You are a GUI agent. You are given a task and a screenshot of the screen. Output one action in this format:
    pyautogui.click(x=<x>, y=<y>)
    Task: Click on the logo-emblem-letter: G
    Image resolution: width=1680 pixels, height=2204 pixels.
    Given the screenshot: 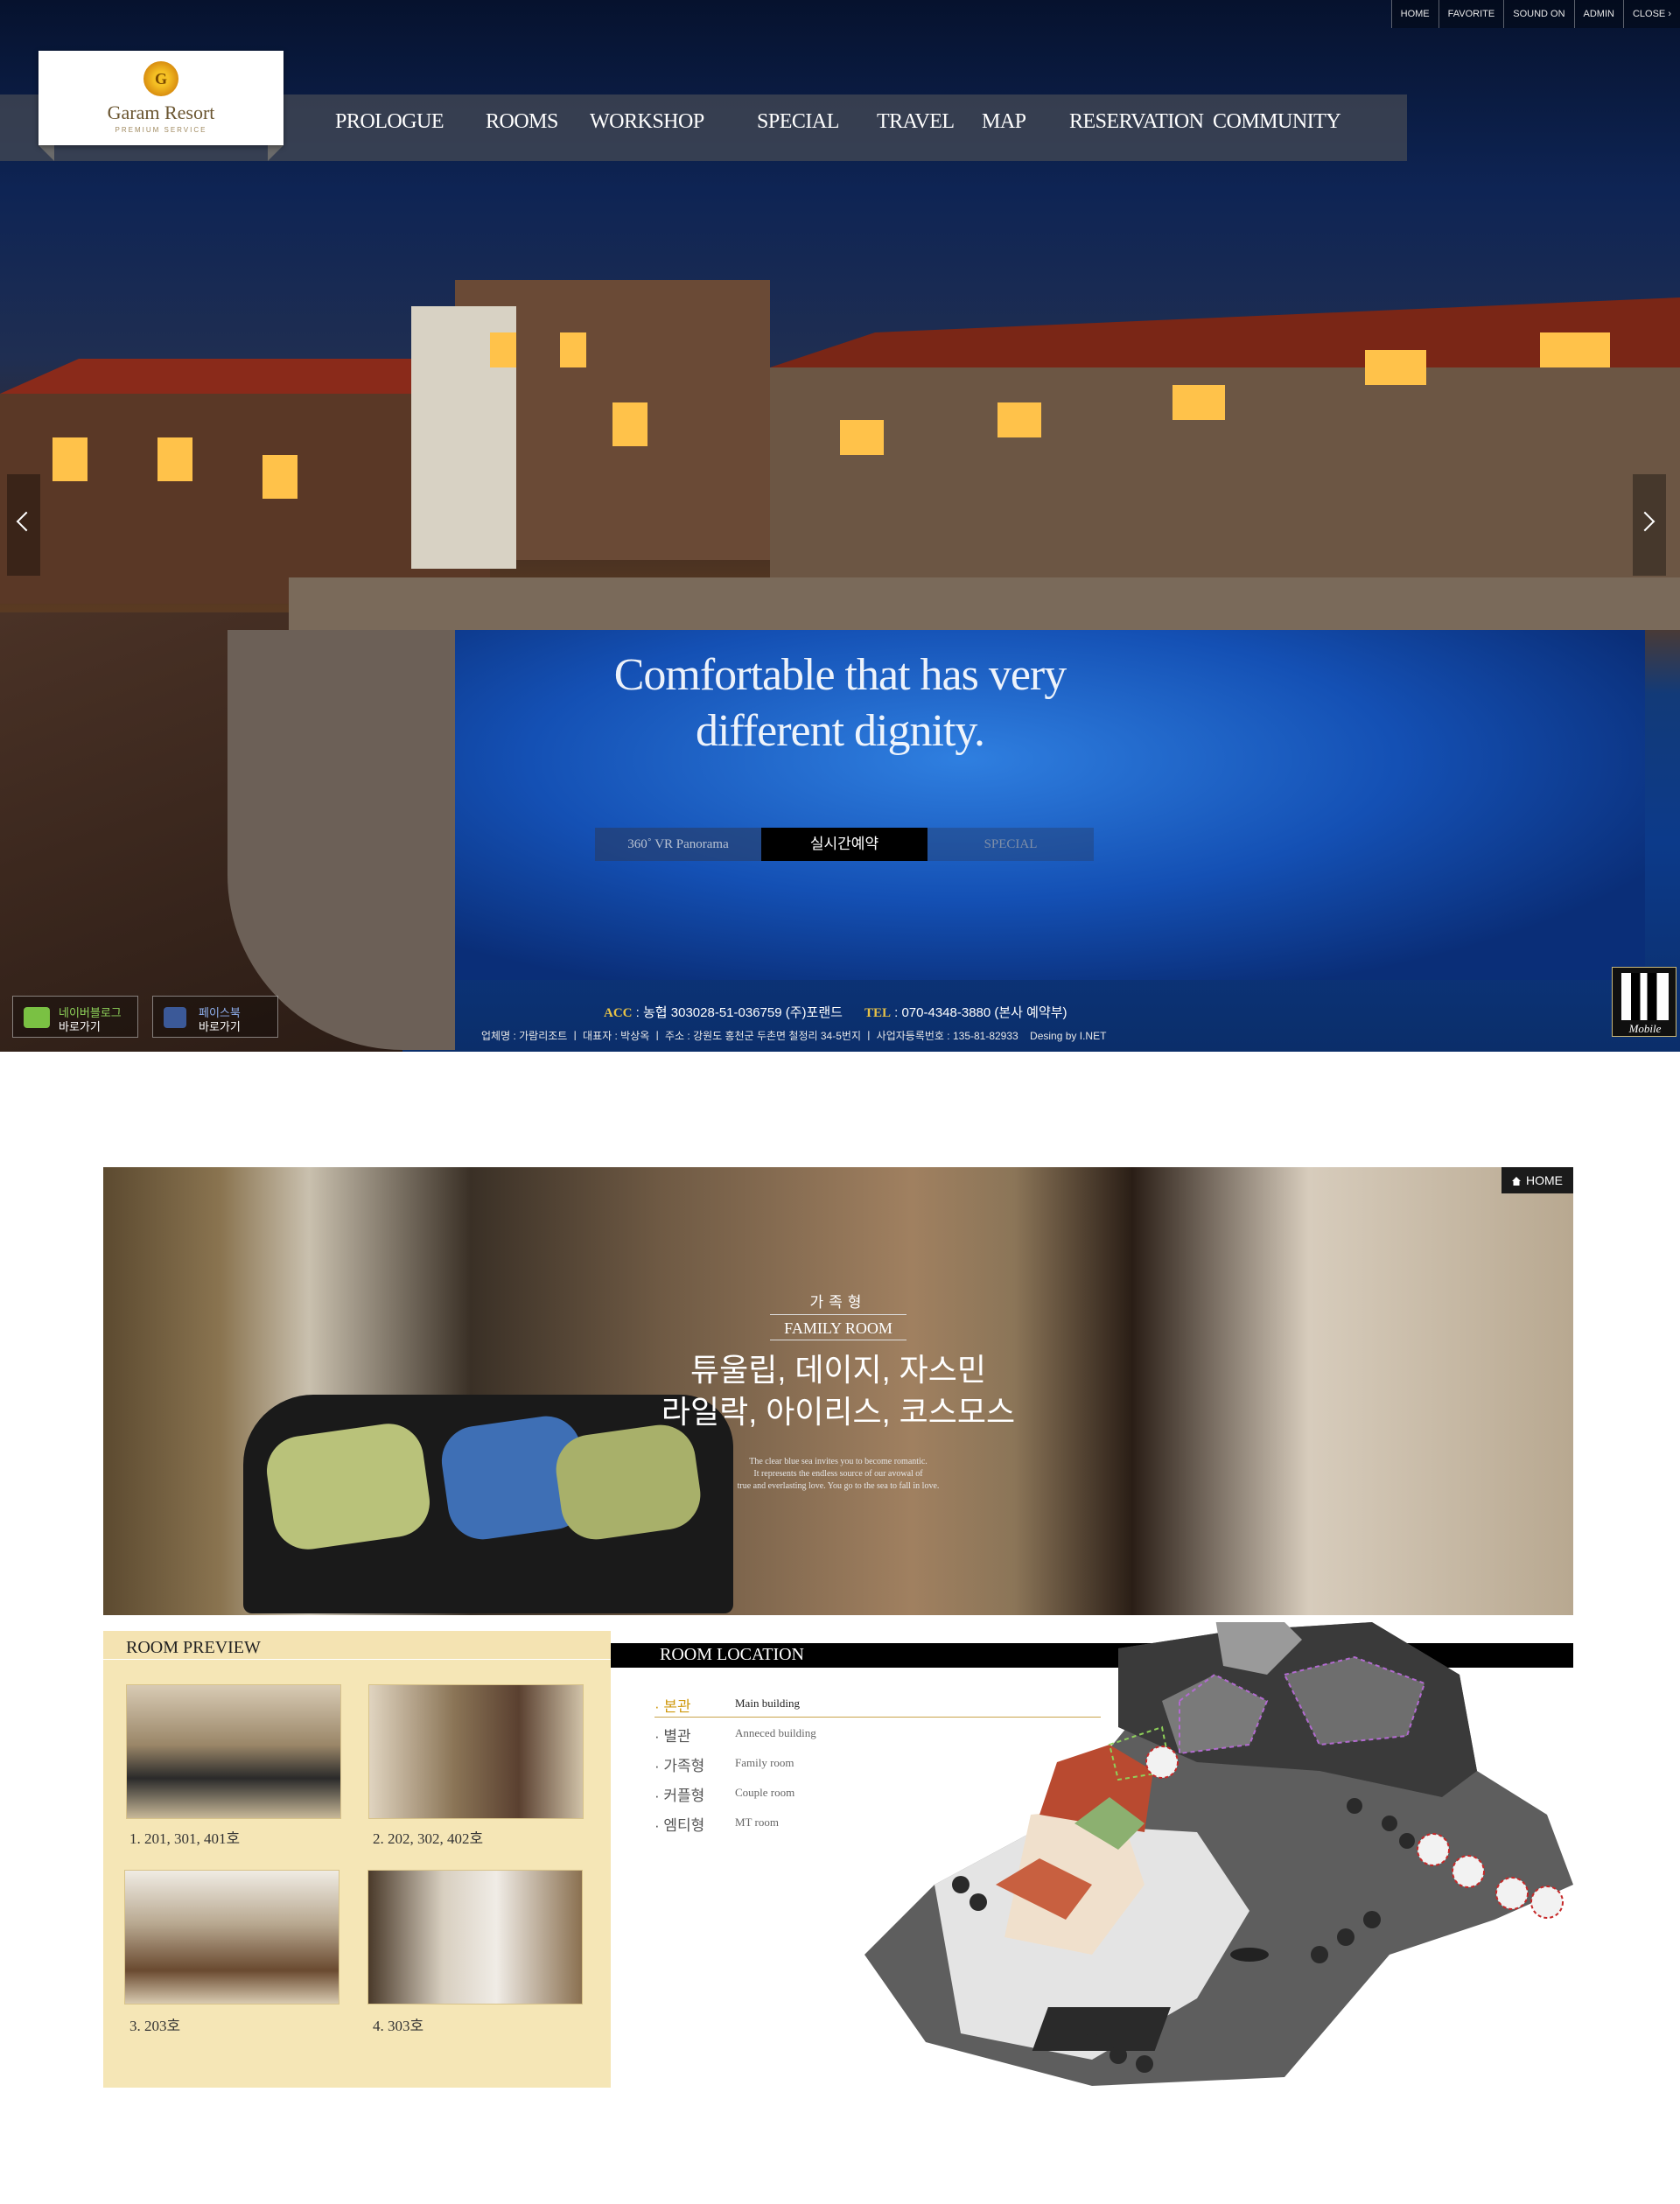 What is the action you would take?
    pyautogui.click(x=160, y=78)
    